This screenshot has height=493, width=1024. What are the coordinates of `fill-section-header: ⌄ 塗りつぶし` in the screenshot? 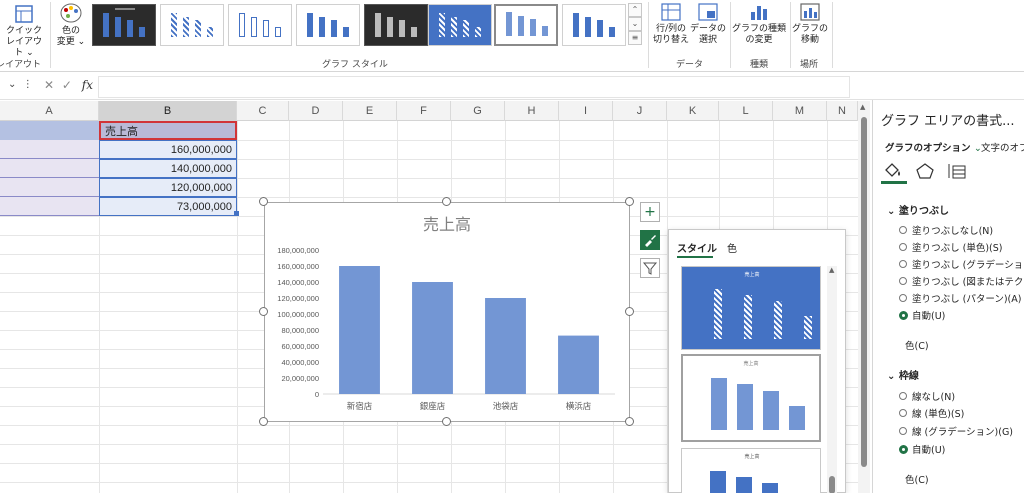 It's located at (918, 209).